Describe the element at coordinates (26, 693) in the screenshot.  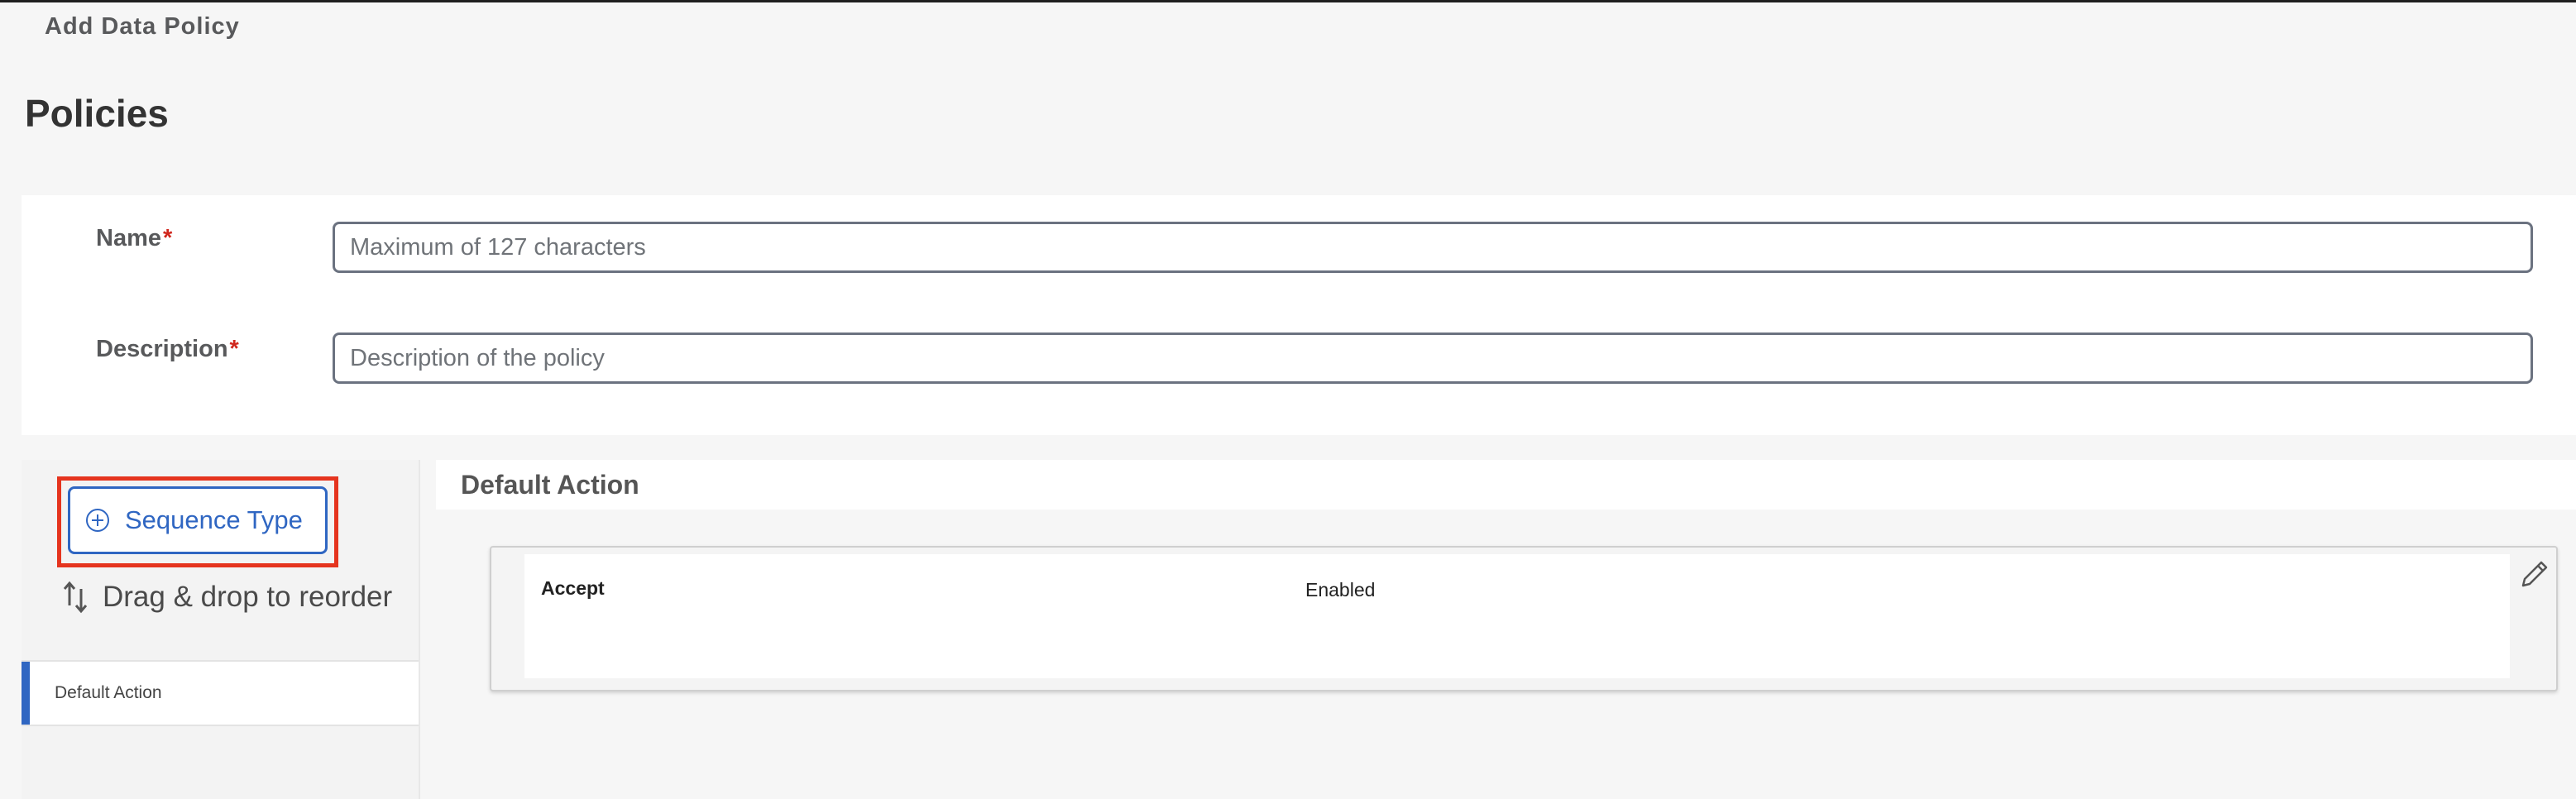
I see `selected-indicator` at that location.